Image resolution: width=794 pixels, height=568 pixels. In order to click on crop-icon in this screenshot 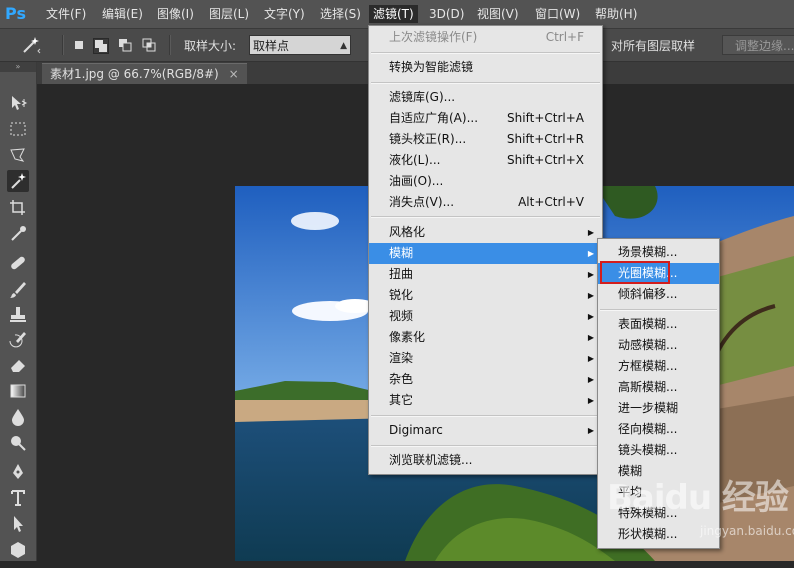, I will do `click(18, 208)`.